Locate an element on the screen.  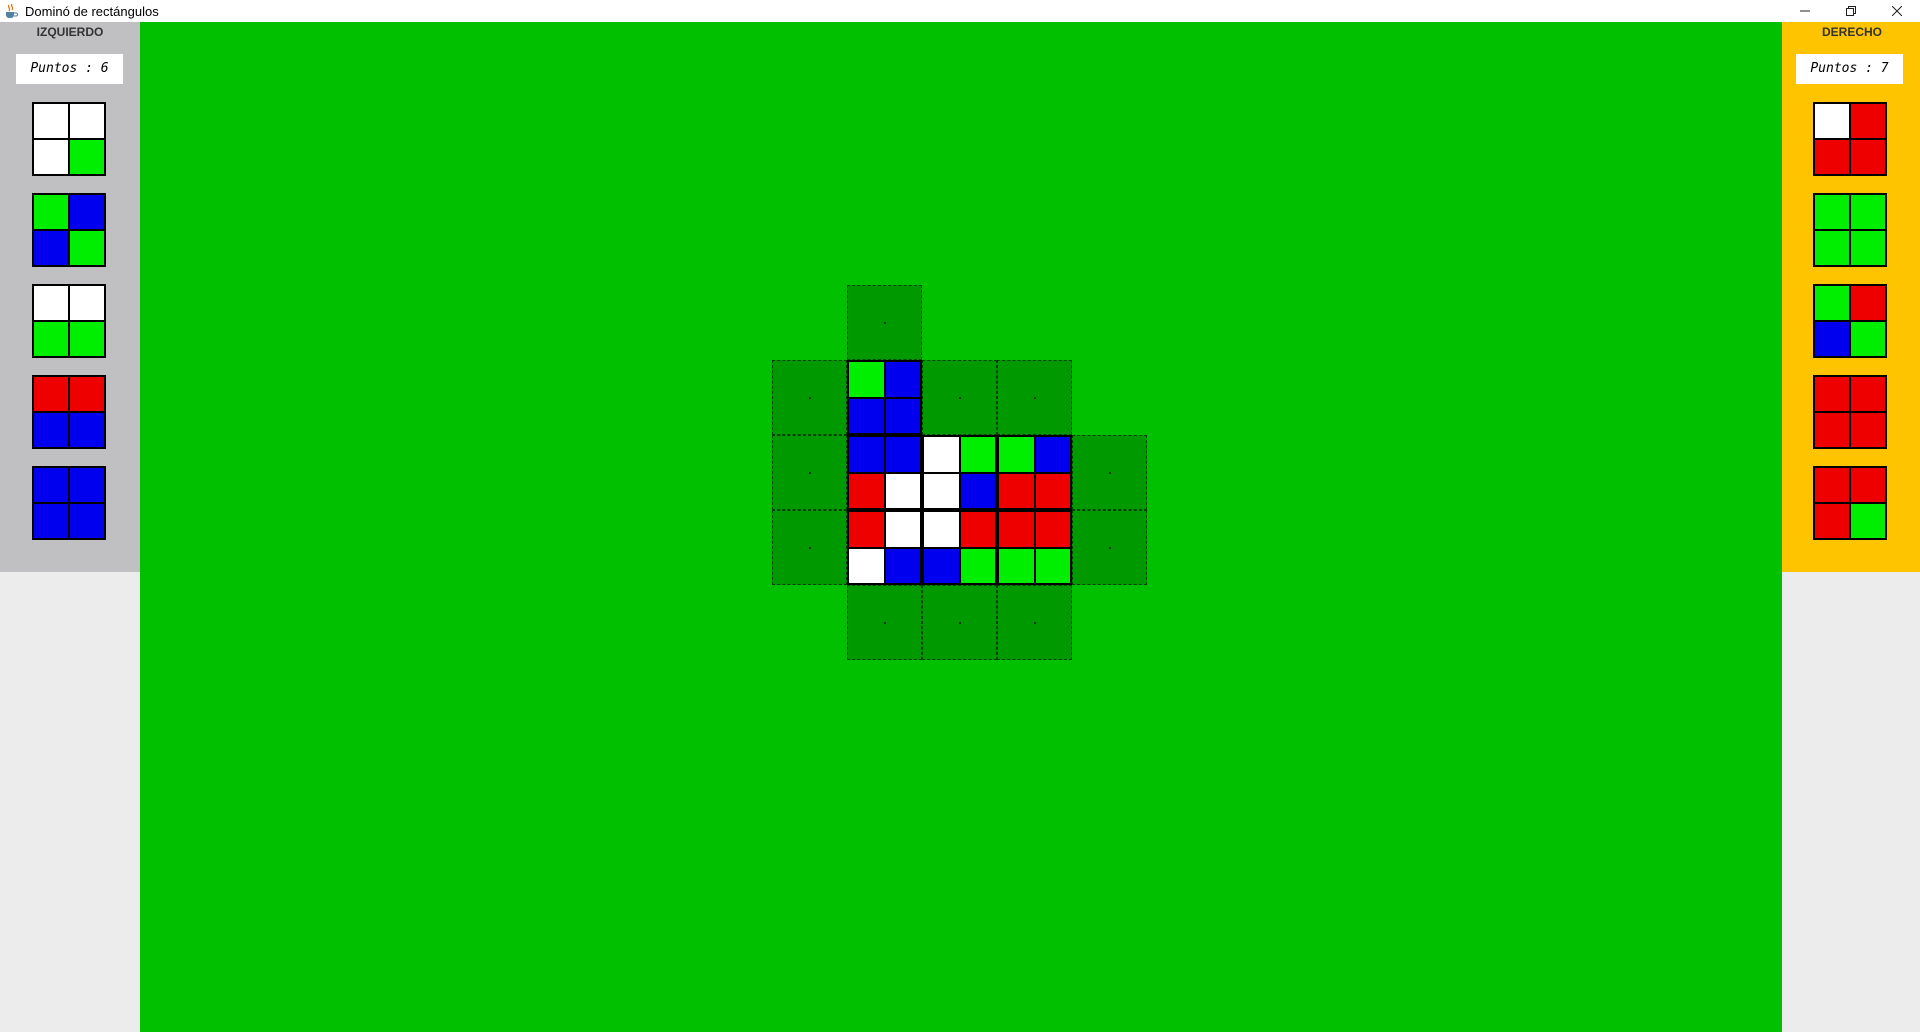
minimize-button is located at coordinates (1805, 11).